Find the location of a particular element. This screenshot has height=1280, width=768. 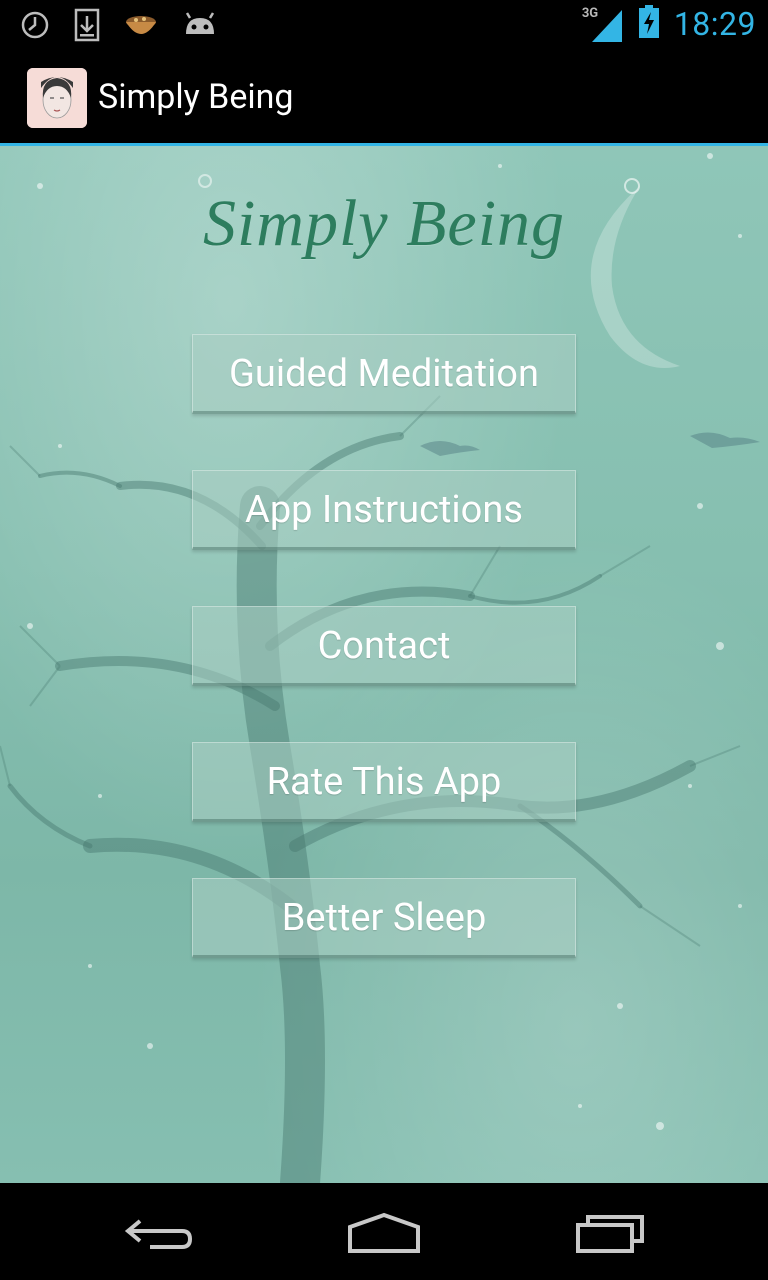

recents-icon is located at coordinates (612, 1233).